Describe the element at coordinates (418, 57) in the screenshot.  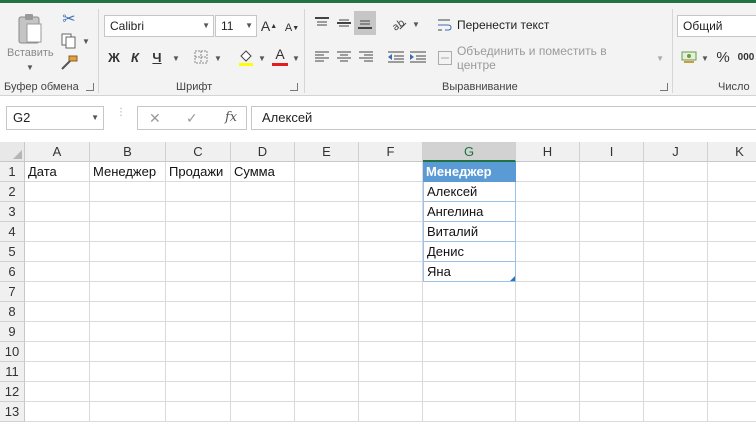
I see `increase-indent-button` at that location.